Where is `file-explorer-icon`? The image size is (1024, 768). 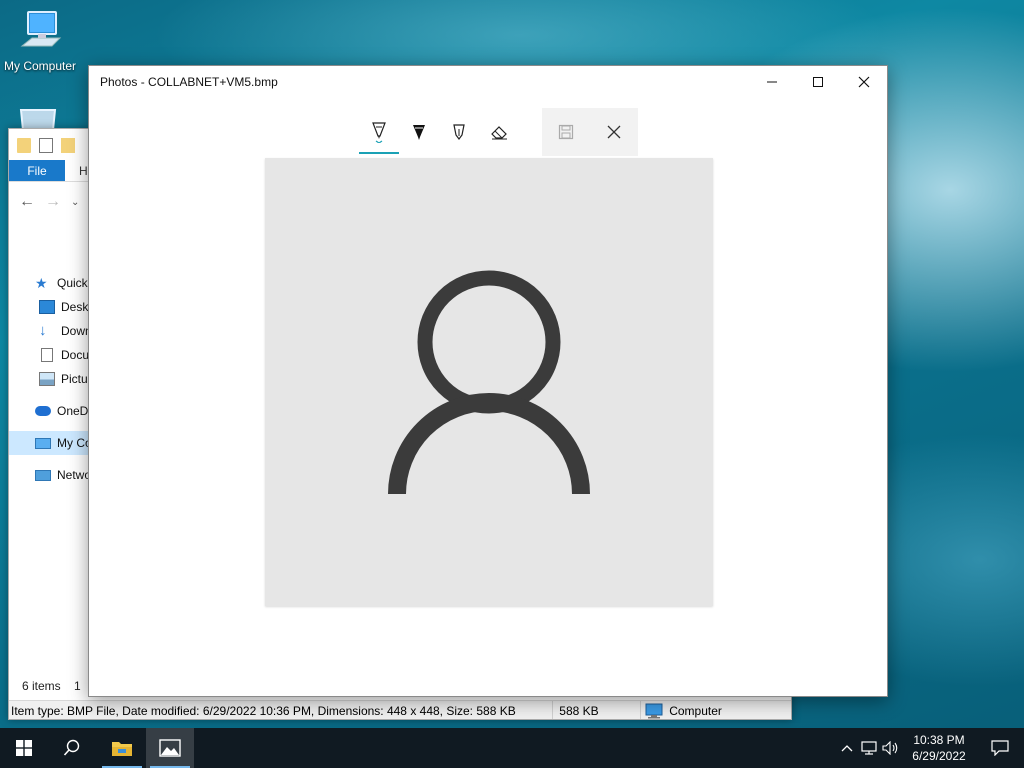 file-explorer-icon is located at coordinates (122, 749).